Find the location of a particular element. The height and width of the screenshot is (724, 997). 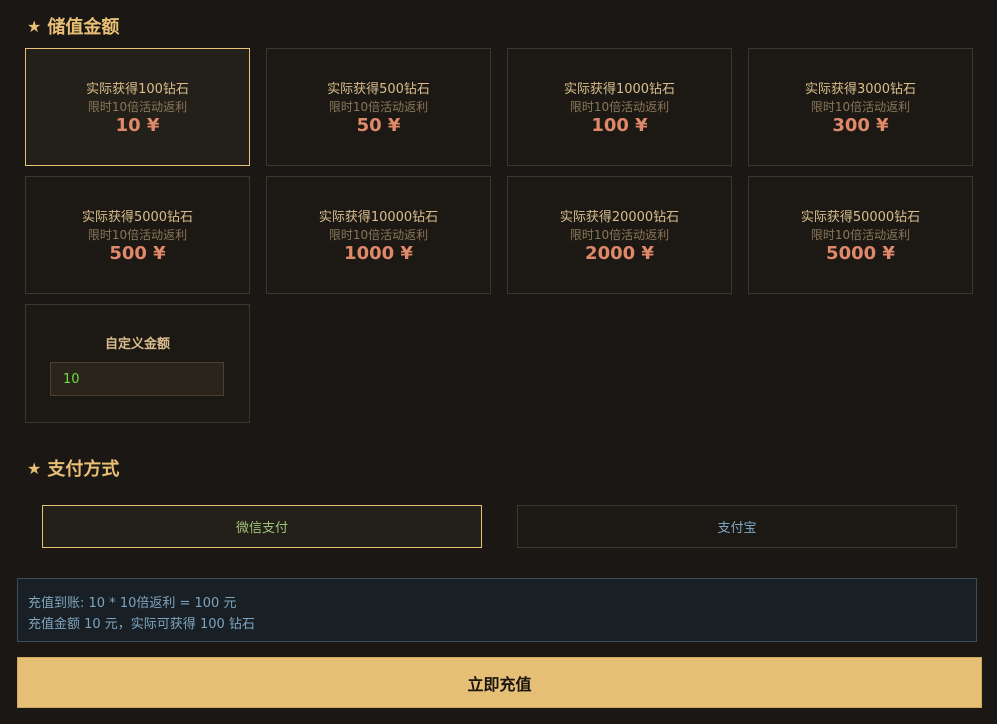

package-diamond-text: 实际获得20000钻石 is located at coordinates (619, 217).